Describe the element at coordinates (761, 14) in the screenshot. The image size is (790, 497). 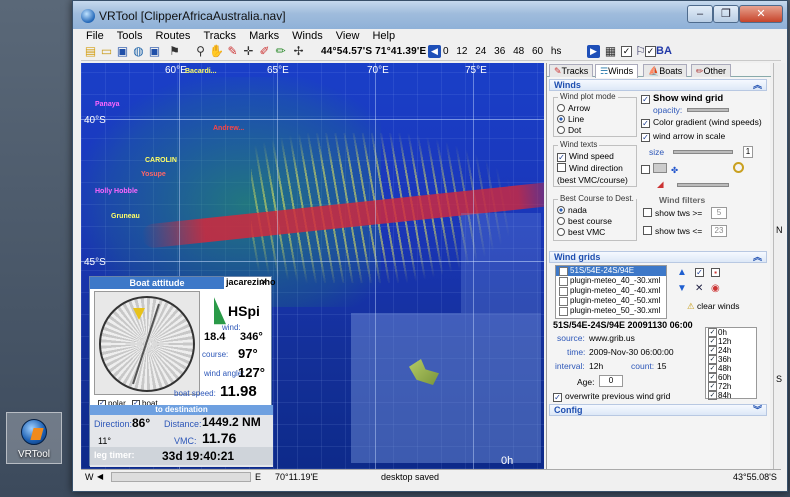
I see `close-button: ✕` at that location.